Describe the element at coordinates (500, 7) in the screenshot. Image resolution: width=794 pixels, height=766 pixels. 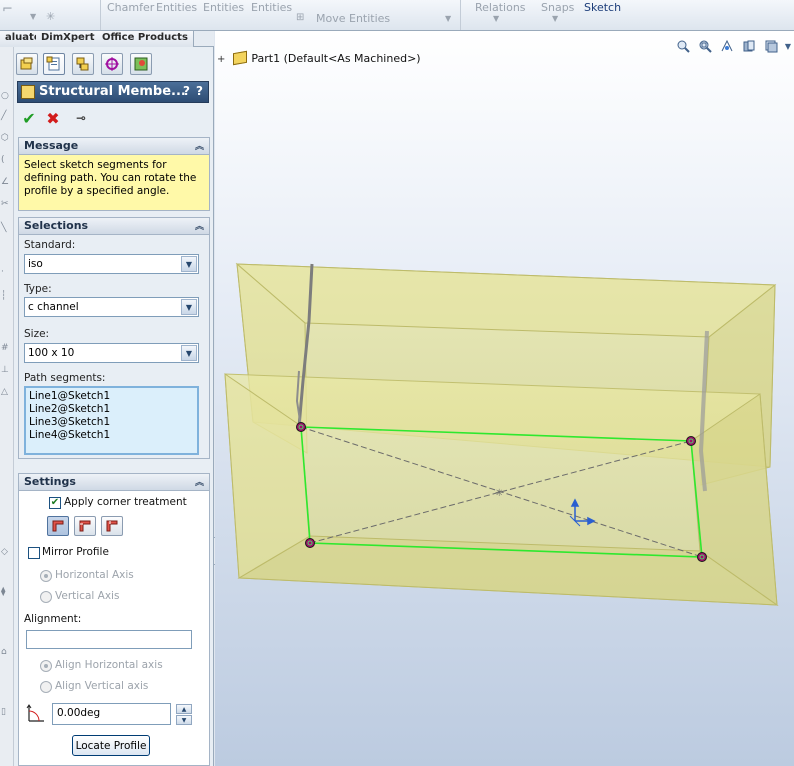
I see `ribbon-relations: Relations` at that location.